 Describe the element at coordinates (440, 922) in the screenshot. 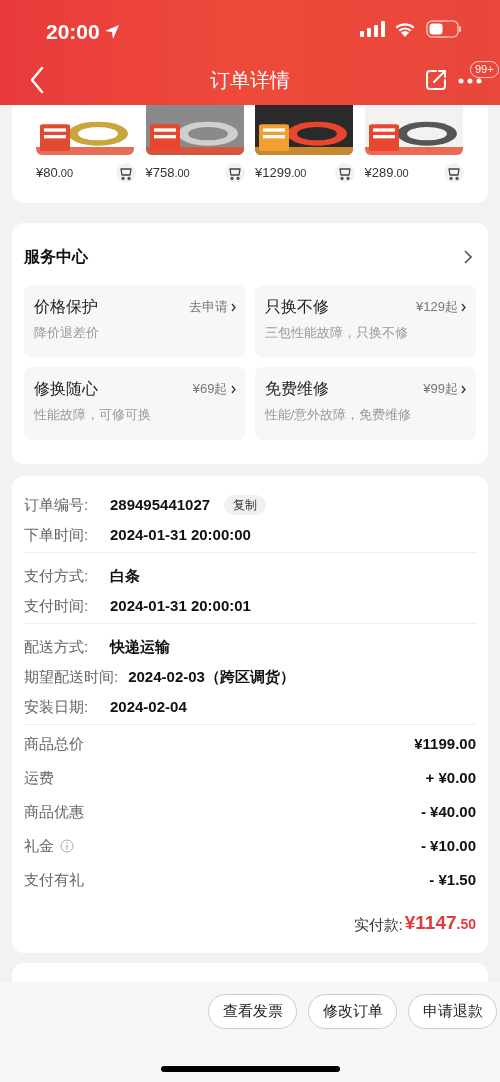

I see `total-amount: ¥1147.50` at that location.